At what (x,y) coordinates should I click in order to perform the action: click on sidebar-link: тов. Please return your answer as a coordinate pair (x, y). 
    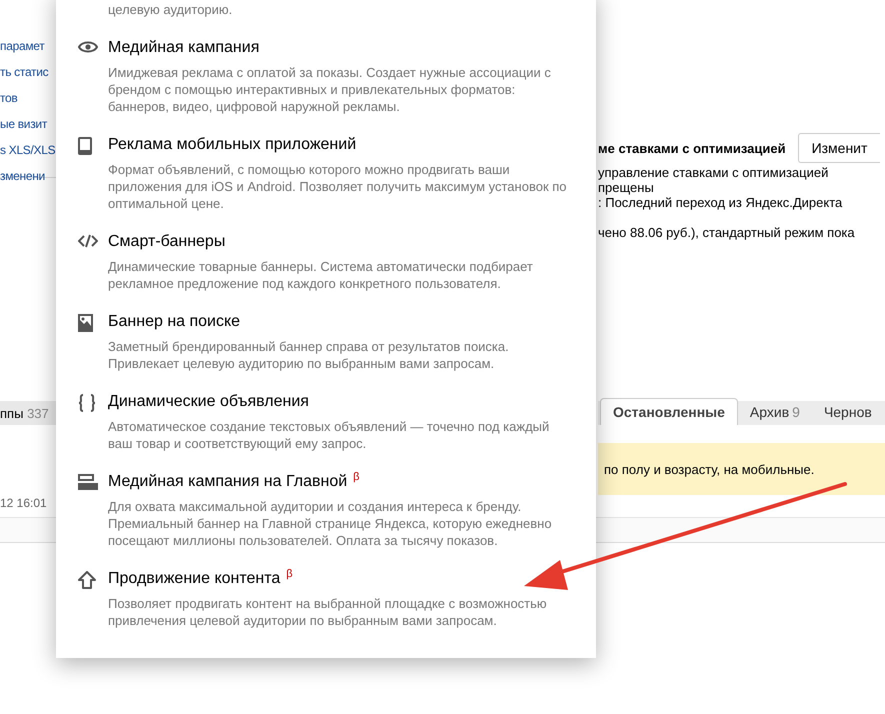
    Looking at the image, I should click on (28, 98).